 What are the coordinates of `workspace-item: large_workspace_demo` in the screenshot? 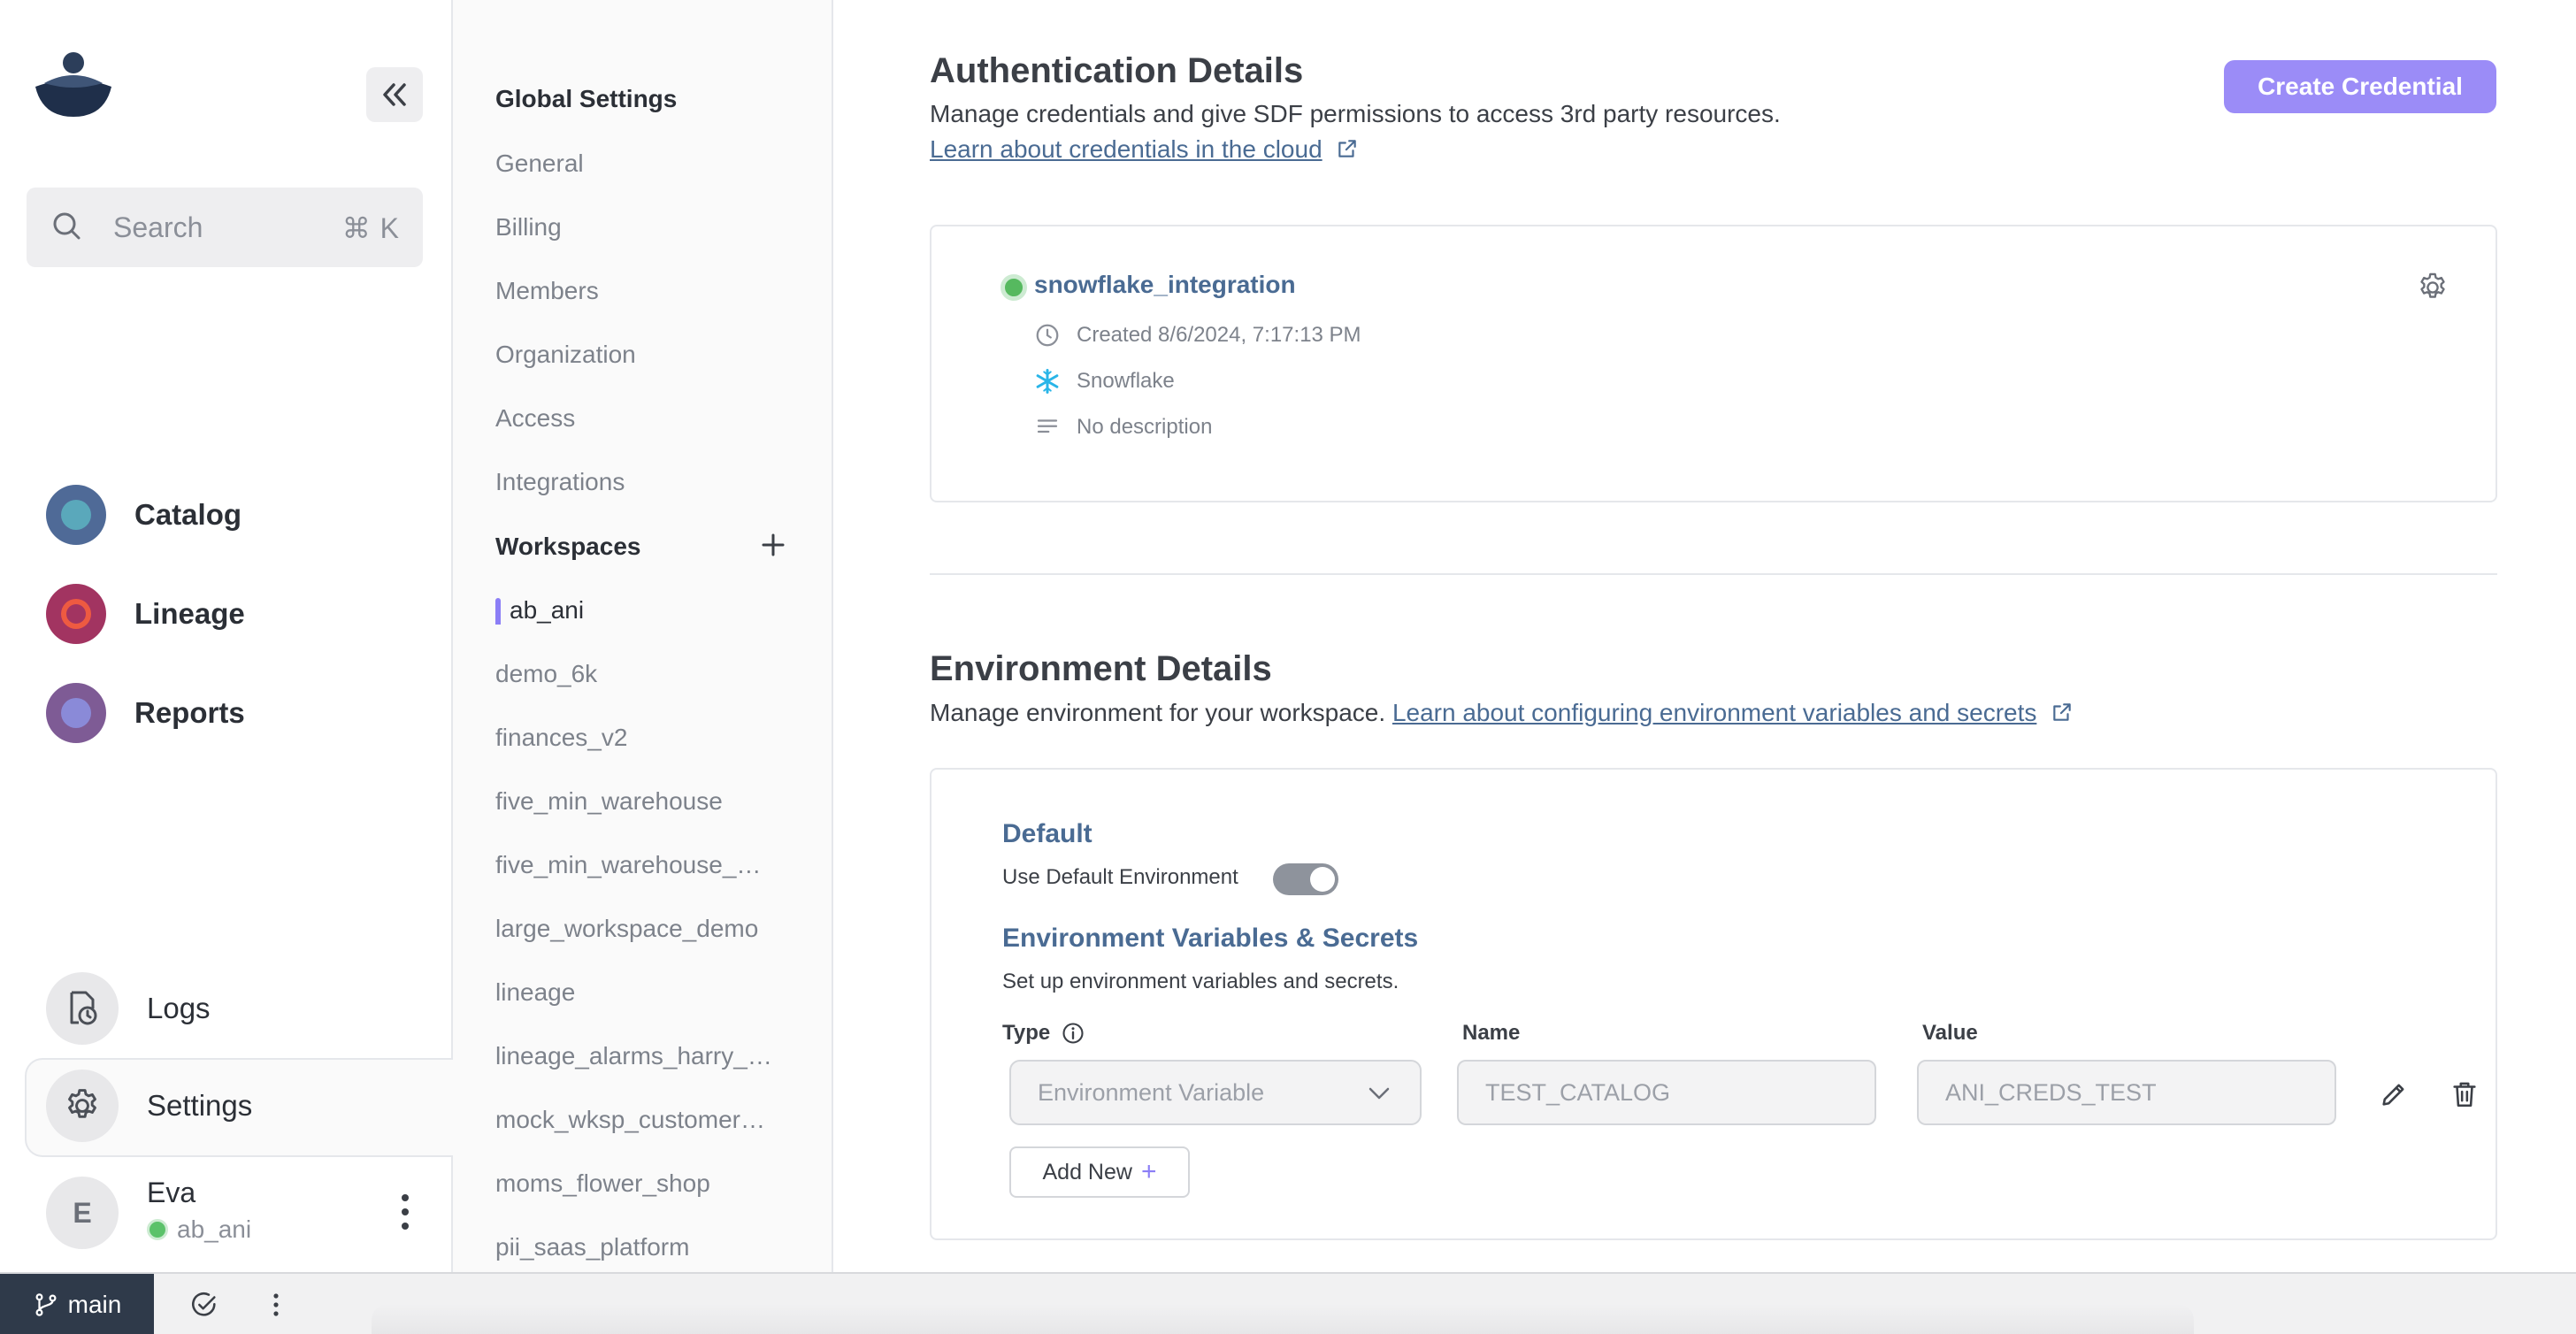 It's located at (645, 929).